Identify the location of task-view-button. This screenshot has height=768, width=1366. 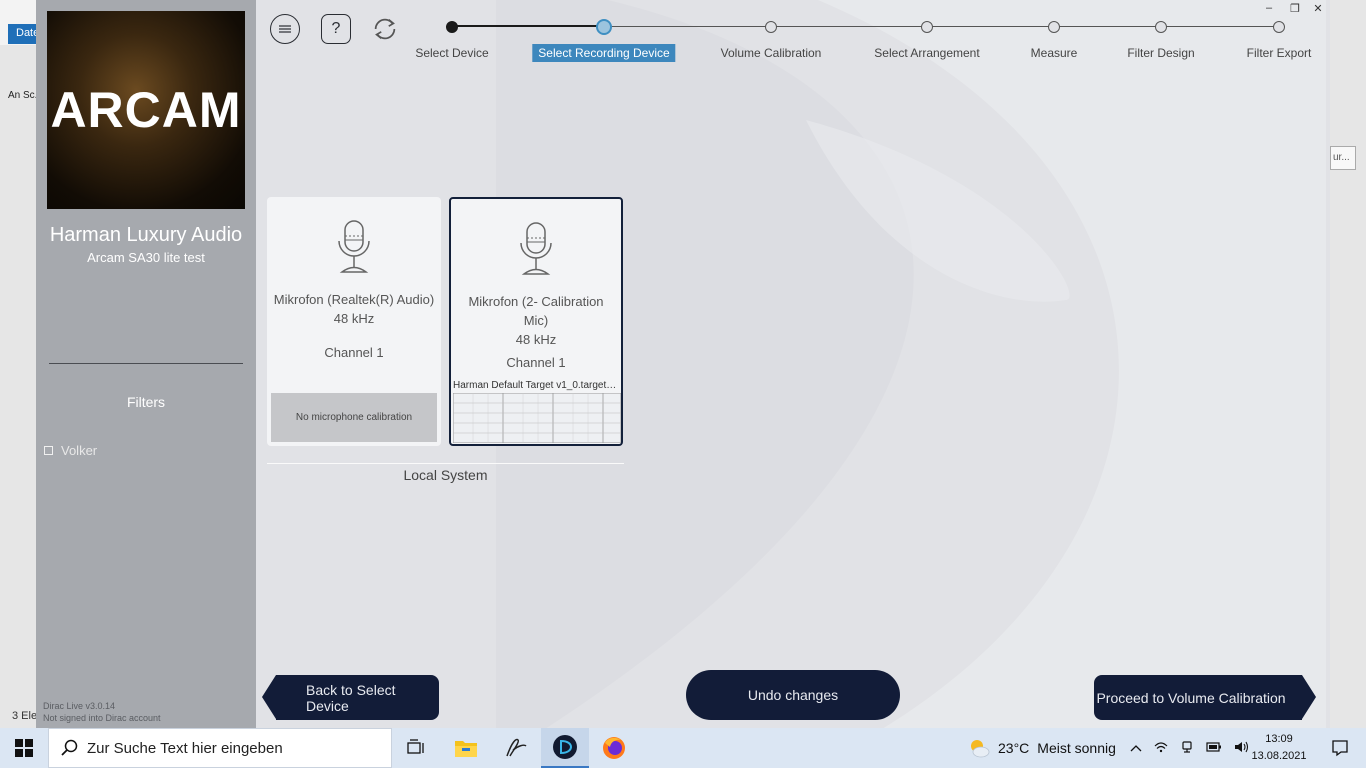
(416, 748).